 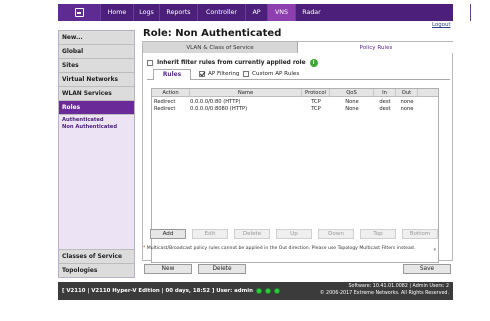 I want to click on edit-rule-button: Edit, so click(x=210, y=234).